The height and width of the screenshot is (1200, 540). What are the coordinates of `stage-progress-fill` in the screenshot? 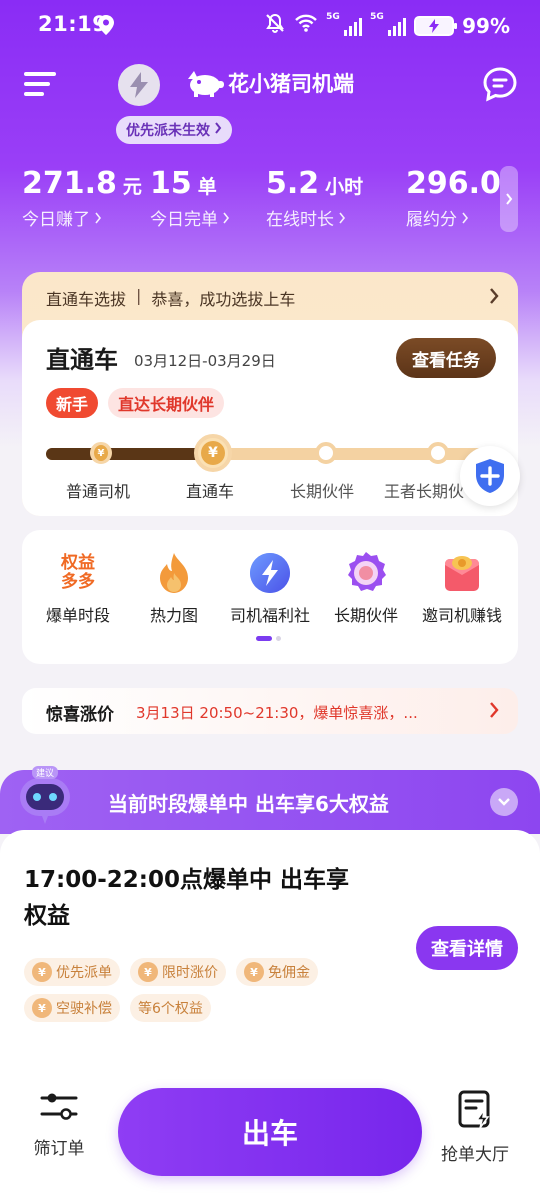 It's located at (129, 454).